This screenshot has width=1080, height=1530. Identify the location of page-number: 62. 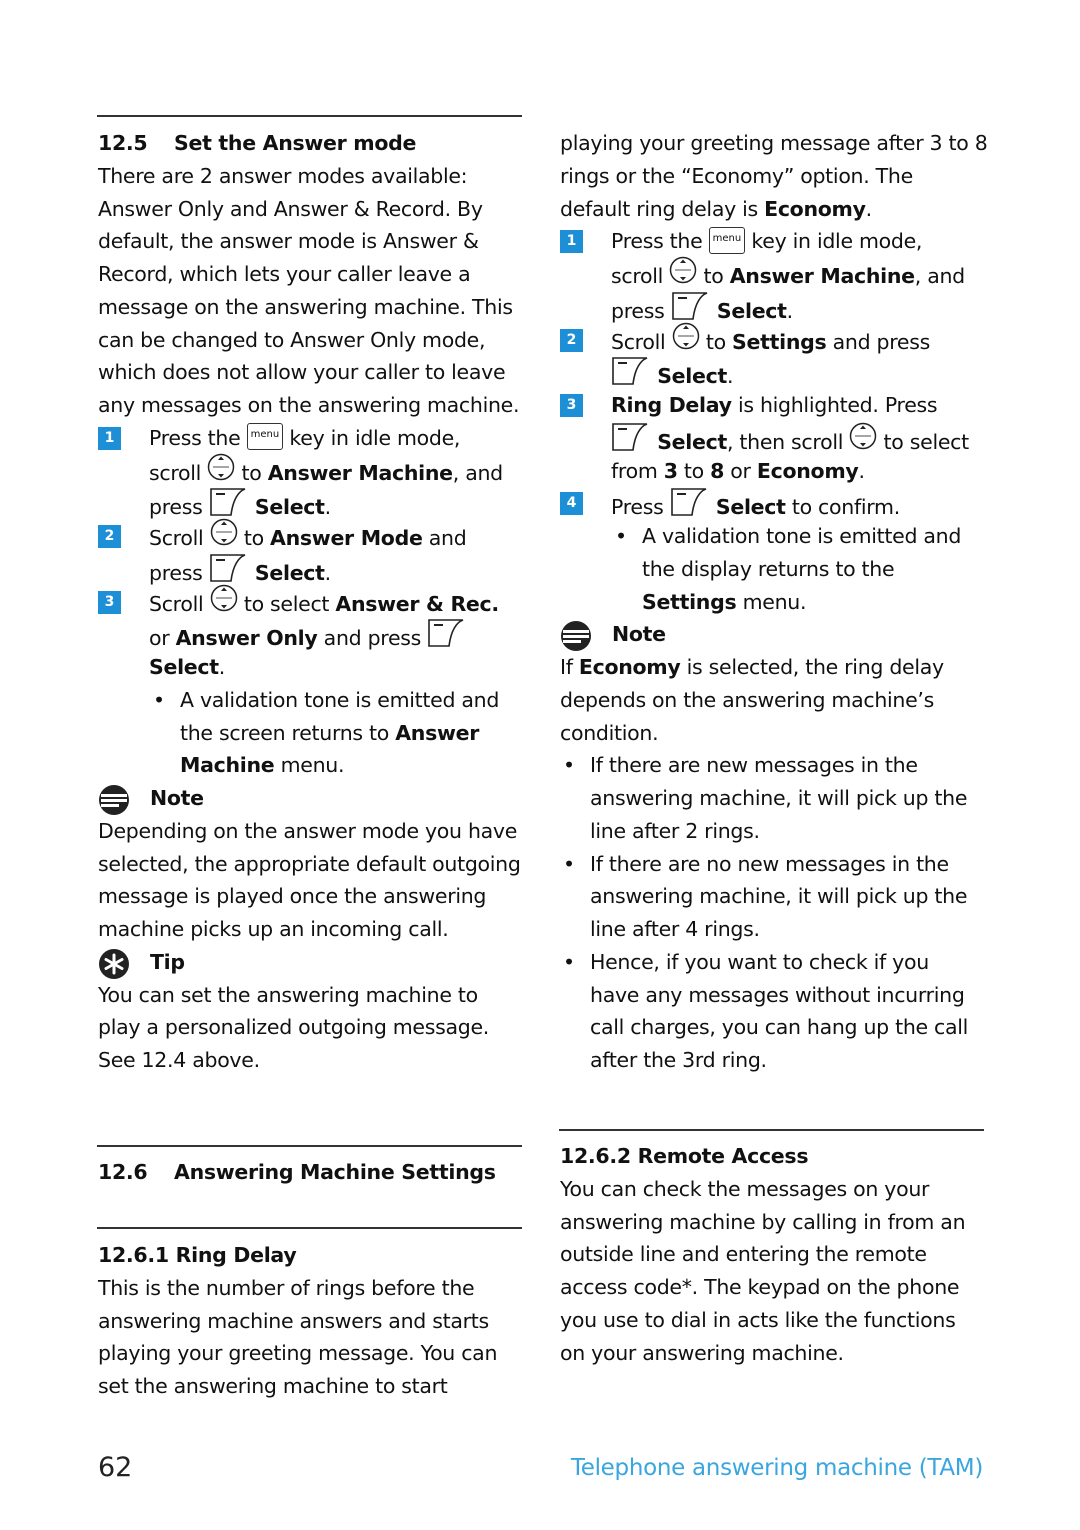
(115, 1467).